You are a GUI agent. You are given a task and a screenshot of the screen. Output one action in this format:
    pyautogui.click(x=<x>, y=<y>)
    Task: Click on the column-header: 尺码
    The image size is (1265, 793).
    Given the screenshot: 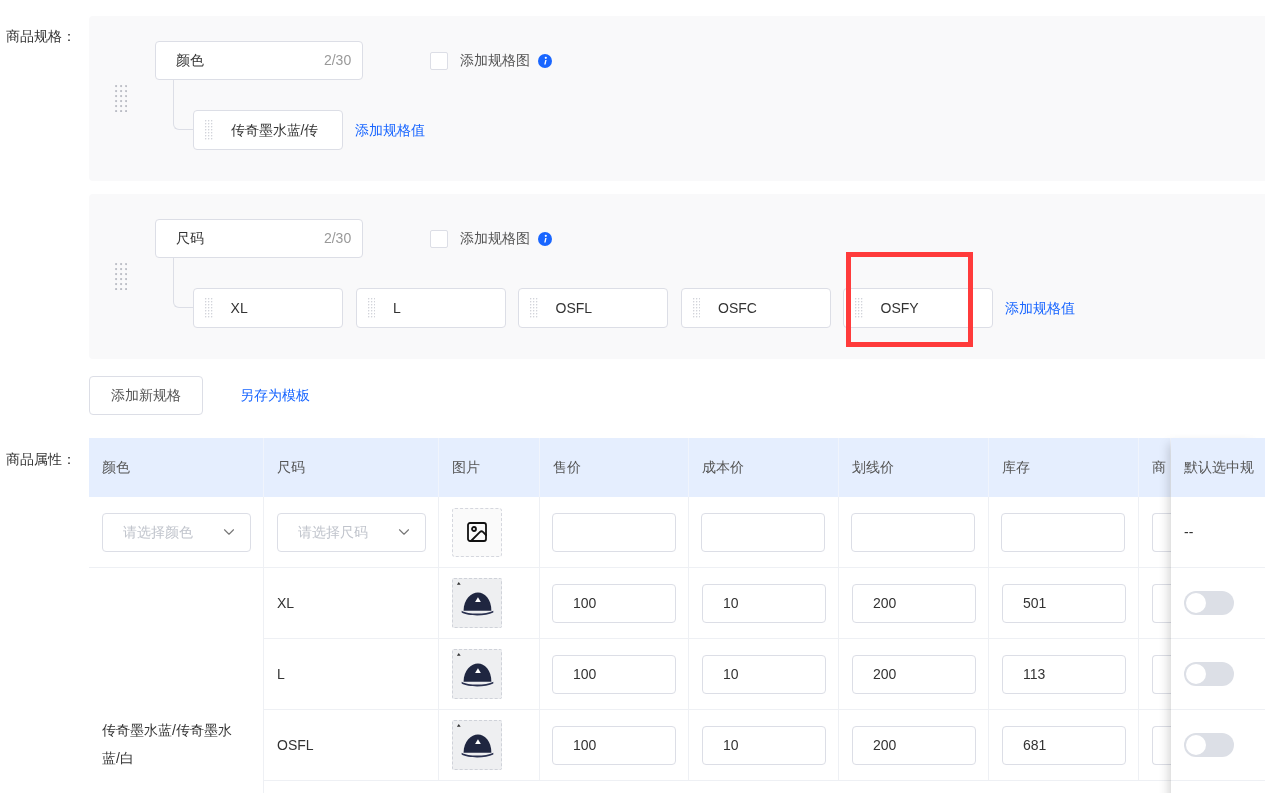 What is the action you would take?
    pyautogui.click(x=291, y=467)
    